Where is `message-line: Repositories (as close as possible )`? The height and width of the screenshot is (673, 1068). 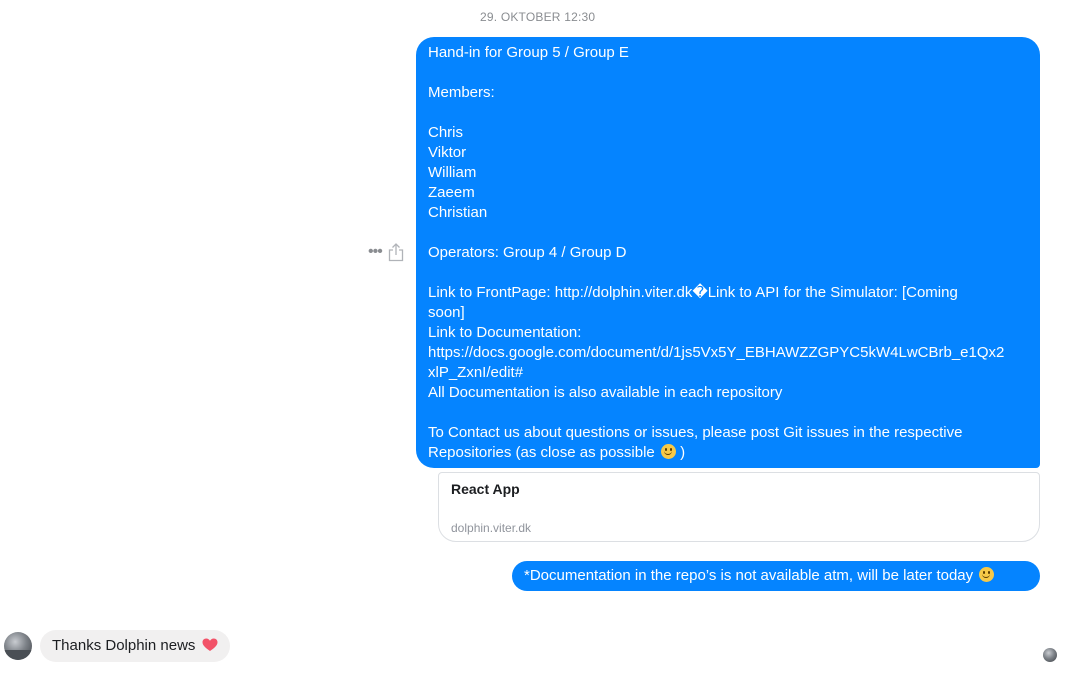
message-line: Repositories (as close as possible ) is located at coordinates (728, 453).